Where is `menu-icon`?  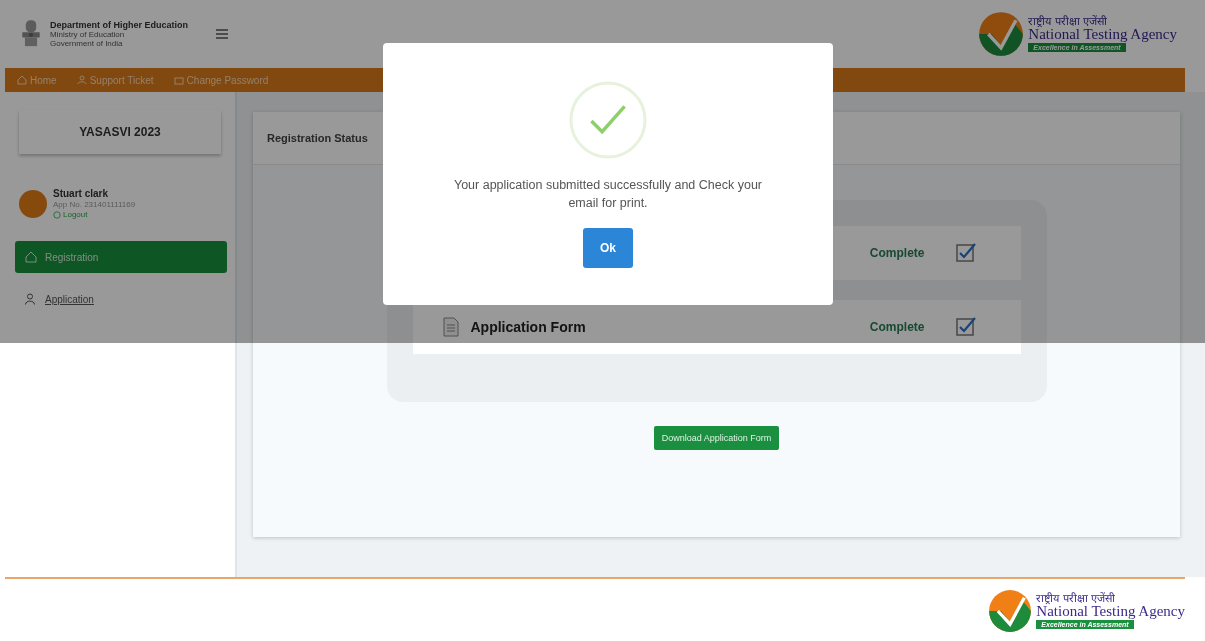
menu-icon is located at coordinates (222, 34).